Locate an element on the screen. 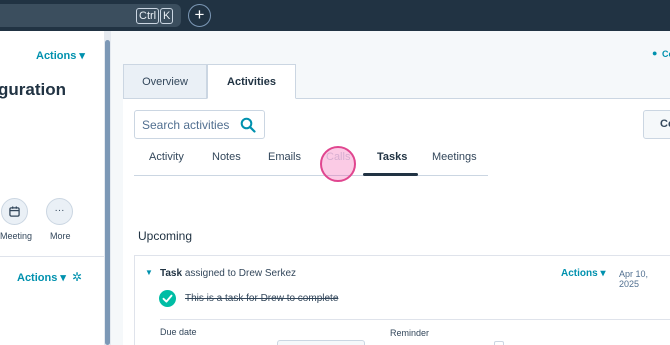  shortcut-ctrl-key: Ctrl is located at coordinates (147, 16).